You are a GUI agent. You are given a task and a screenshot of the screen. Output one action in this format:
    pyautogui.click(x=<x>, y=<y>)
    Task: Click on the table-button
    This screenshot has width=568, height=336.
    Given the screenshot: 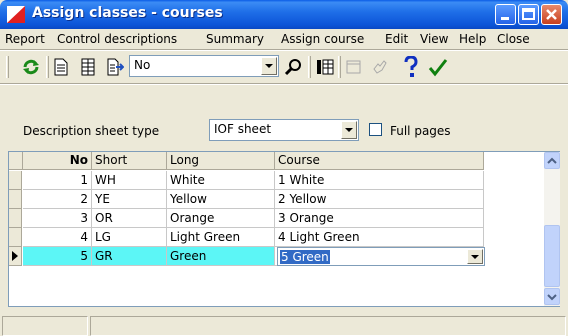 What is the action you would take?
    pyautogui.click(x=88, y=67)
    